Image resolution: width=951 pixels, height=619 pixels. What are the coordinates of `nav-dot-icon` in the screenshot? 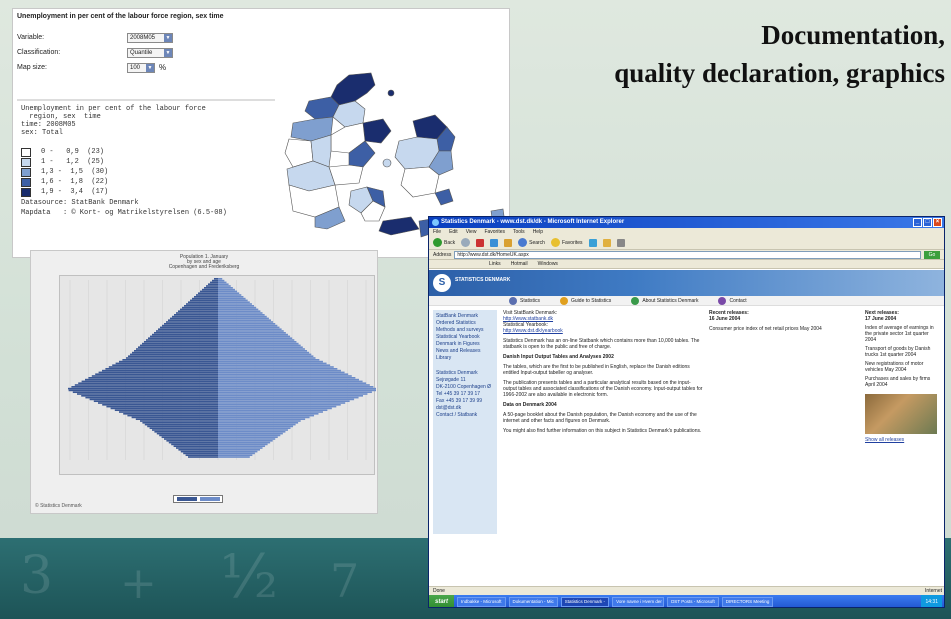 It's located at (564, 300).